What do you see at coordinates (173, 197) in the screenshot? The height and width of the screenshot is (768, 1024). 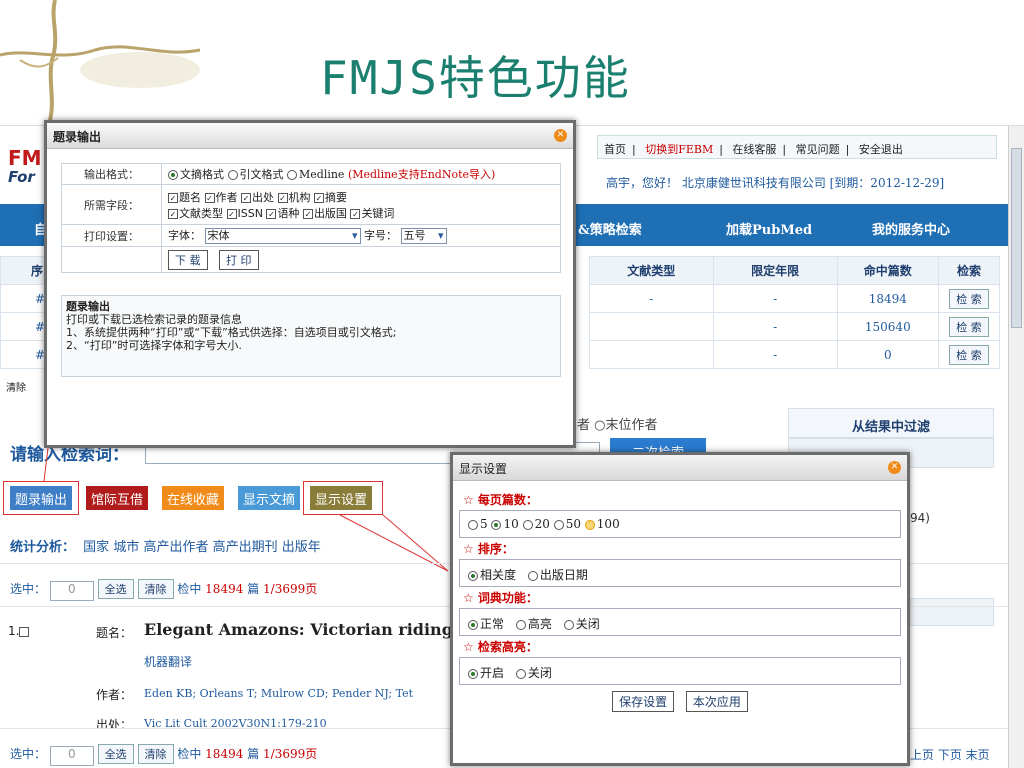 I see `checkbox-field: ✓` at bounding box center [173, 197].